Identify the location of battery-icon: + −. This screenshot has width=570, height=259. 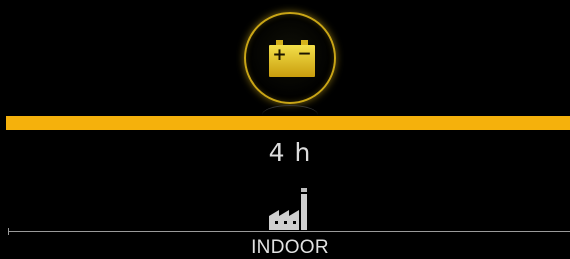
(292, 58).